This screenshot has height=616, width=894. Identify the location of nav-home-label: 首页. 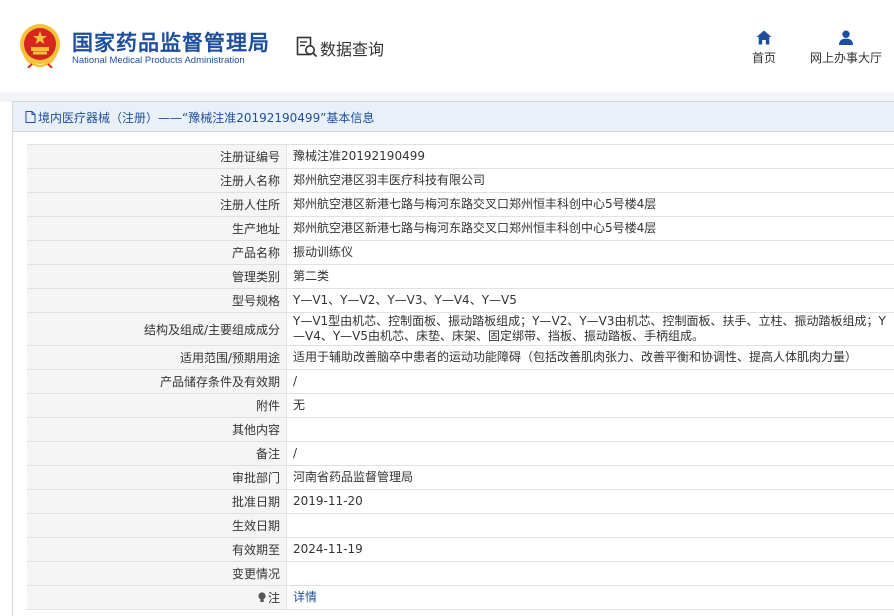
(763, 58).